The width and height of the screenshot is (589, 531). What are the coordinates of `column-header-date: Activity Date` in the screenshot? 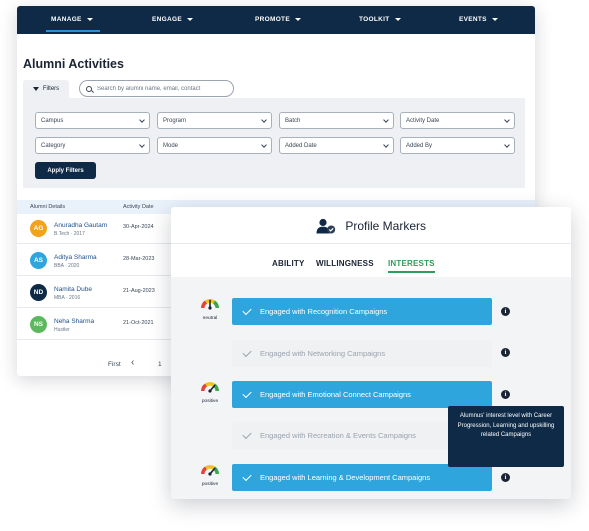 It's located at (138, 207).